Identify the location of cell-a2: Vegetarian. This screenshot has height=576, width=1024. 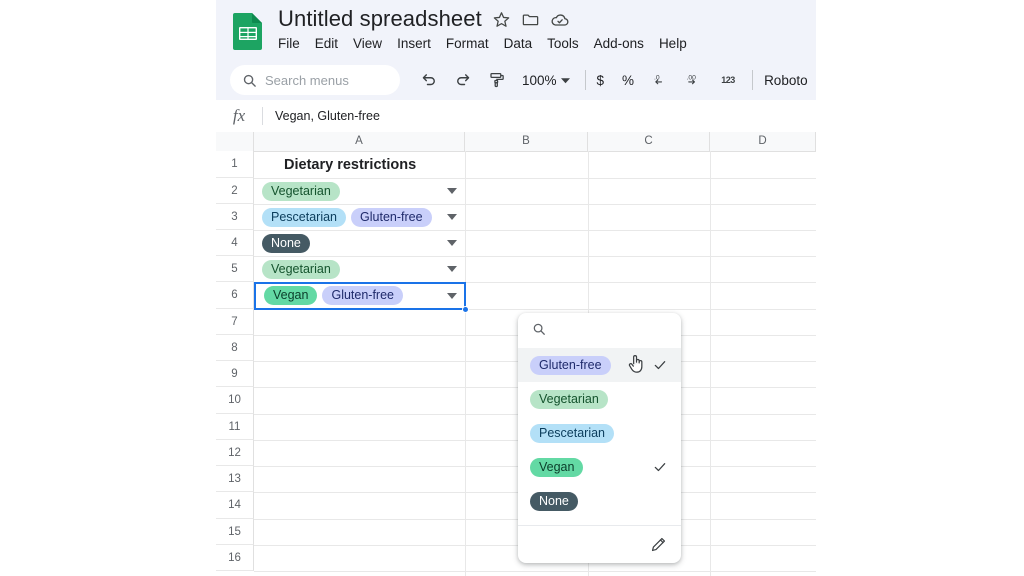
(359, 191).